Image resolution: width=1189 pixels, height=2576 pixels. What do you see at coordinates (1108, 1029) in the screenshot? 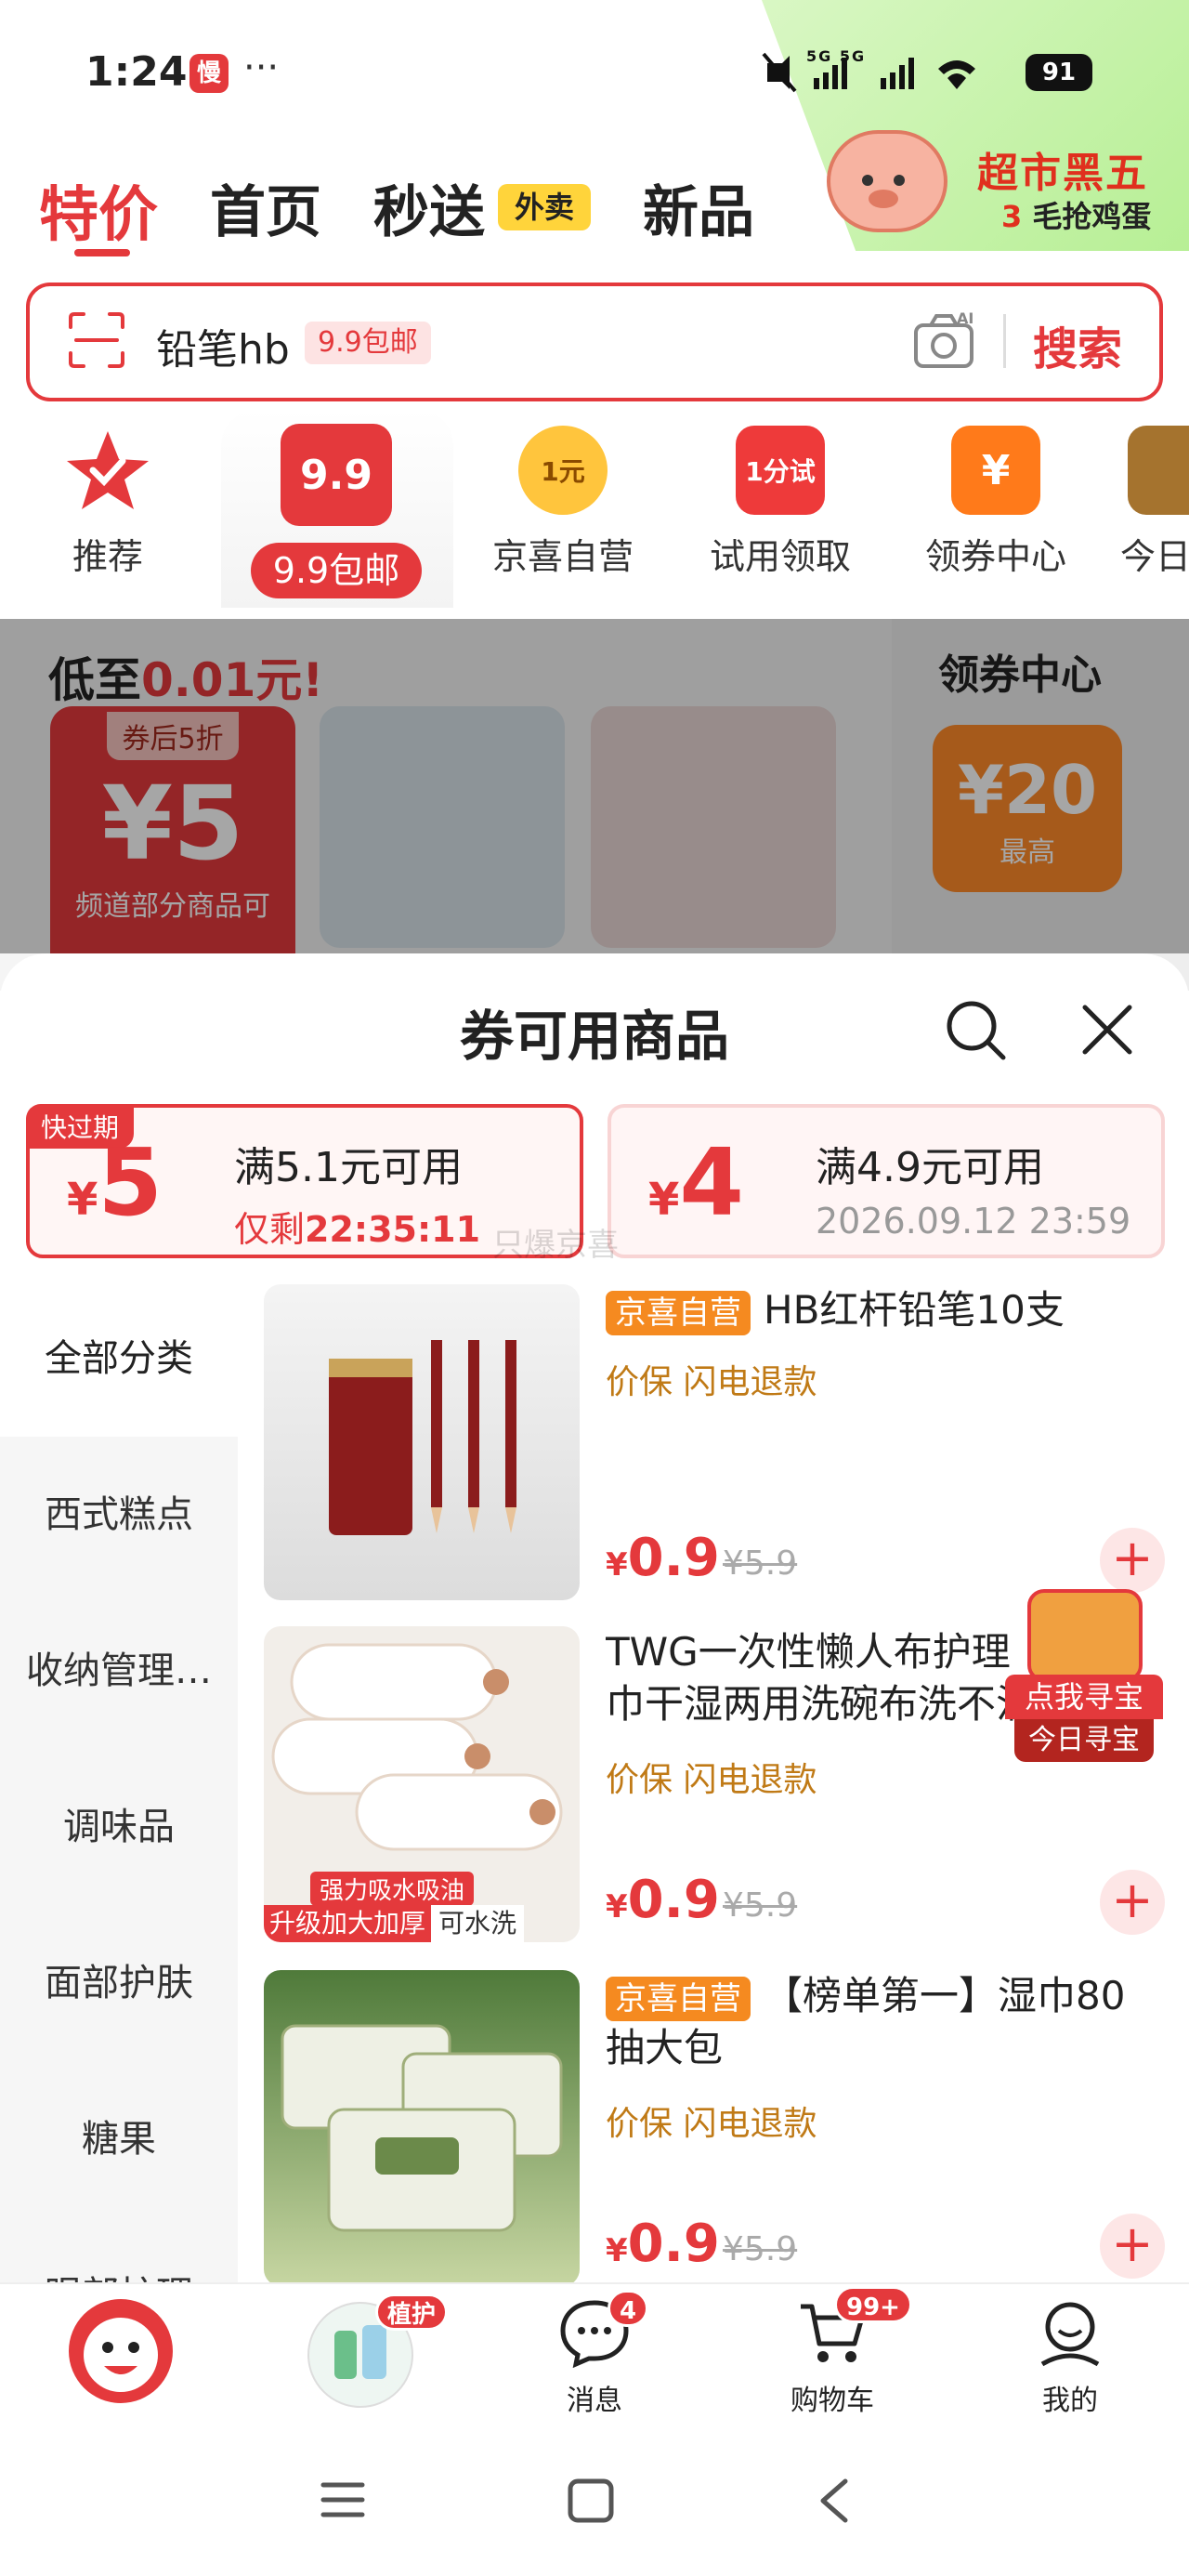
I see `close-icon` at bounding box center [1108, 1029].